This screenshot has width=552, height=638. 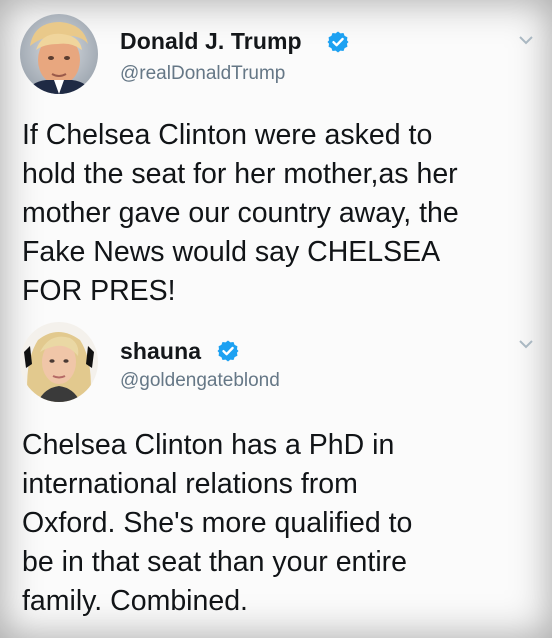 What do you see at coordinates (190, 484) in the screenshot?
I see `tweet-text-line: international relations from` at bounding box center [190, 484].